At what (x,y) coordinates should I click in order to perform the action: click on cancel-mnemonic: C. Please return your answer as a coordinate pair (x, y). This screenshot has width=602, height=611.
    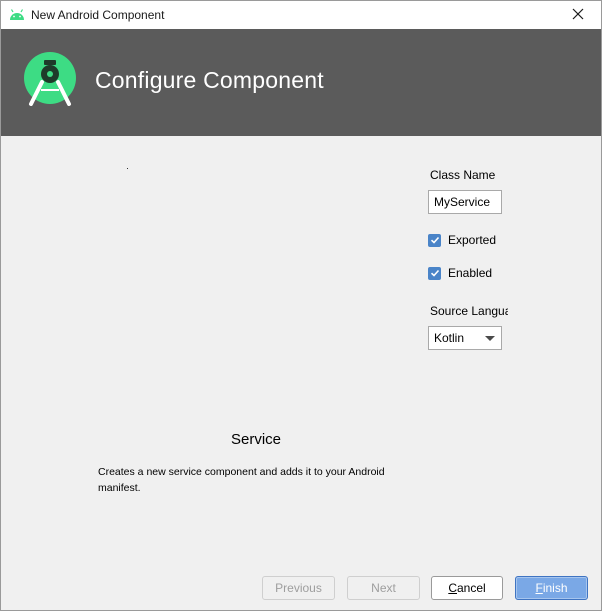
    Looking at the image, I should click on (452, 588).